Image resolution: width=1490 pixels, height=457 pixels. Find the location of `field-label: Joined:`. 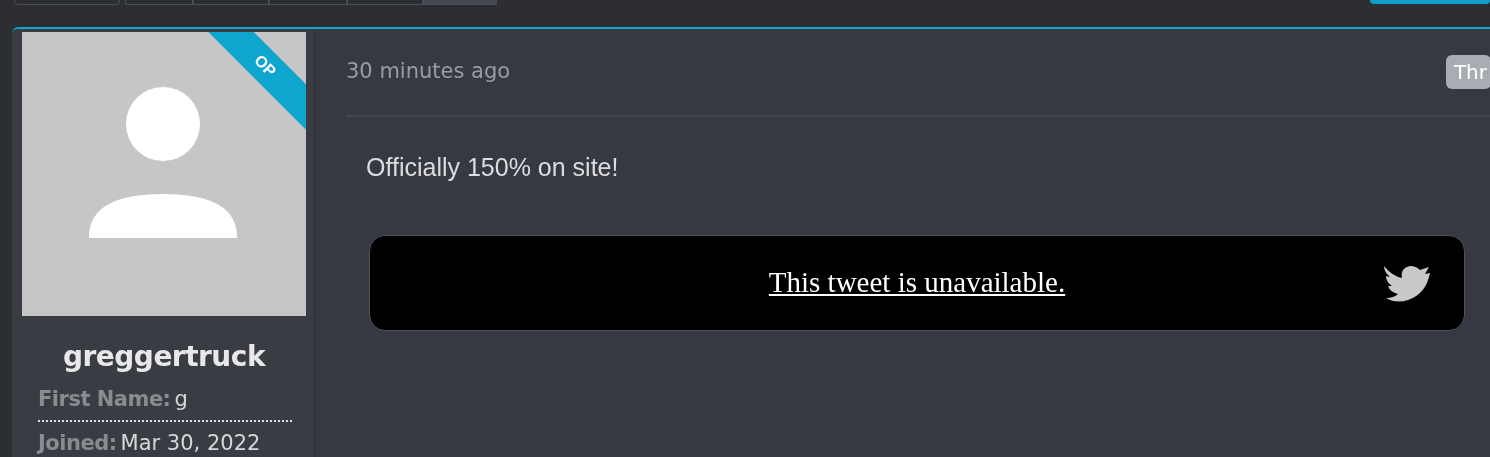

field-label: Joined: is located at coordinates (77, 442).